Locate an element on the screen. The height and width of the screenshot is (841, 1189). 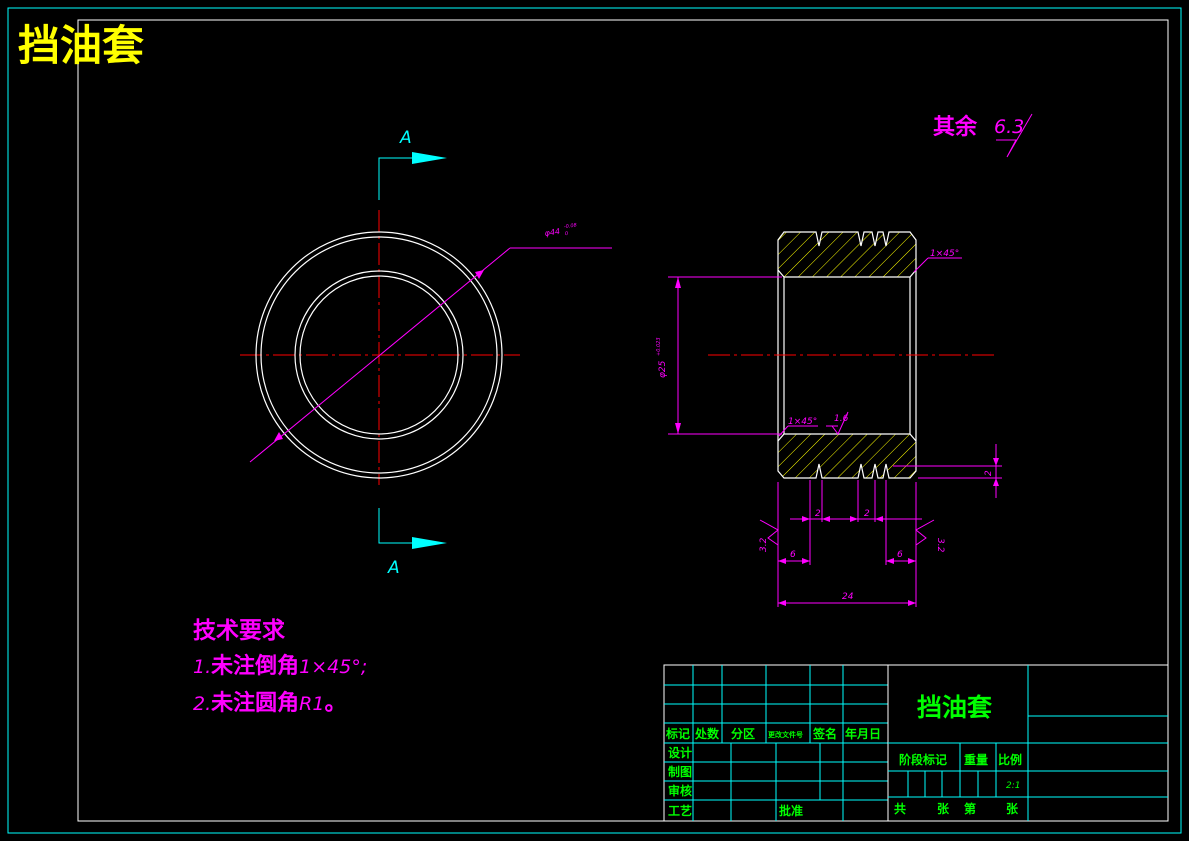
section-arrow-top is located at coordinates (429, 158).